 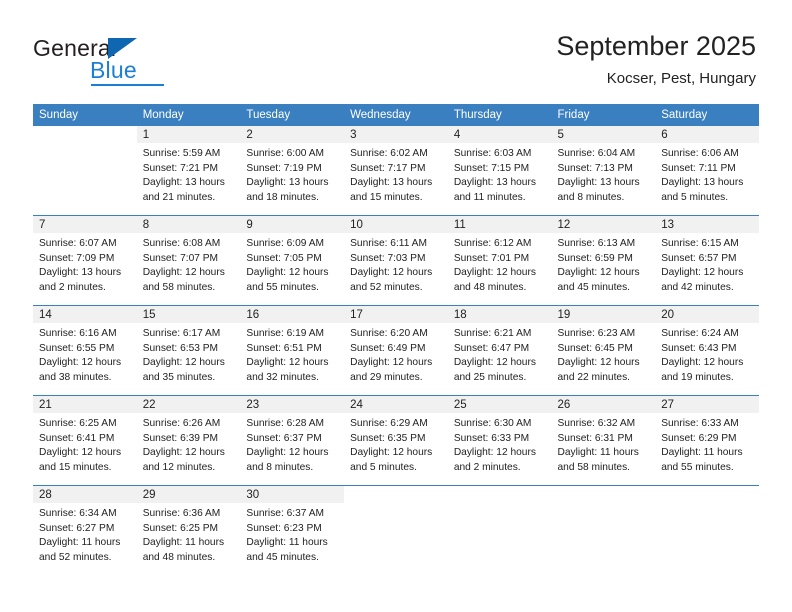 I want to click on day-number: 10, so click(x=396, y=224).